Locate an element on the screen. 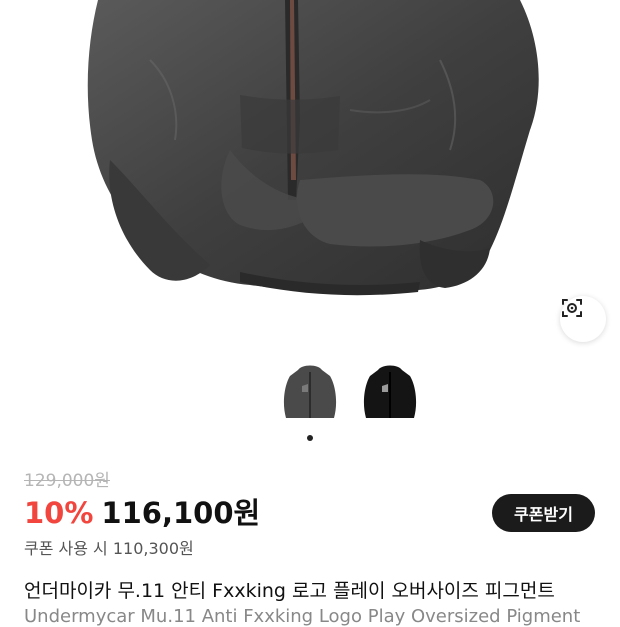  sale-price: 116,100원 is located at coordinates (181, 513).